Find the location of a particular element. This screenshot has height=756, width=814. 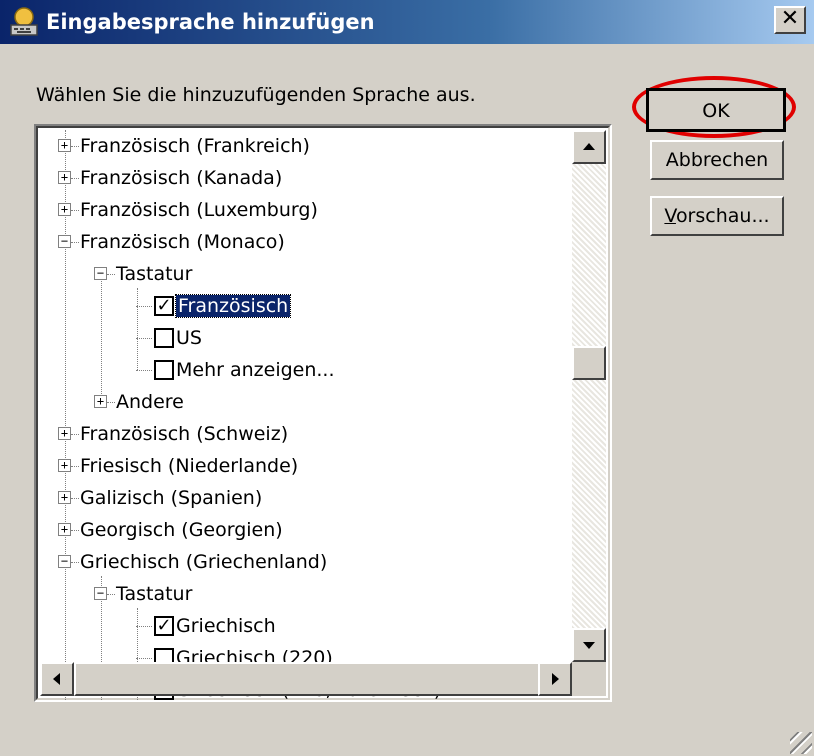

tree-item: Französisch (Kanada) is located at coordinates (181, 178).